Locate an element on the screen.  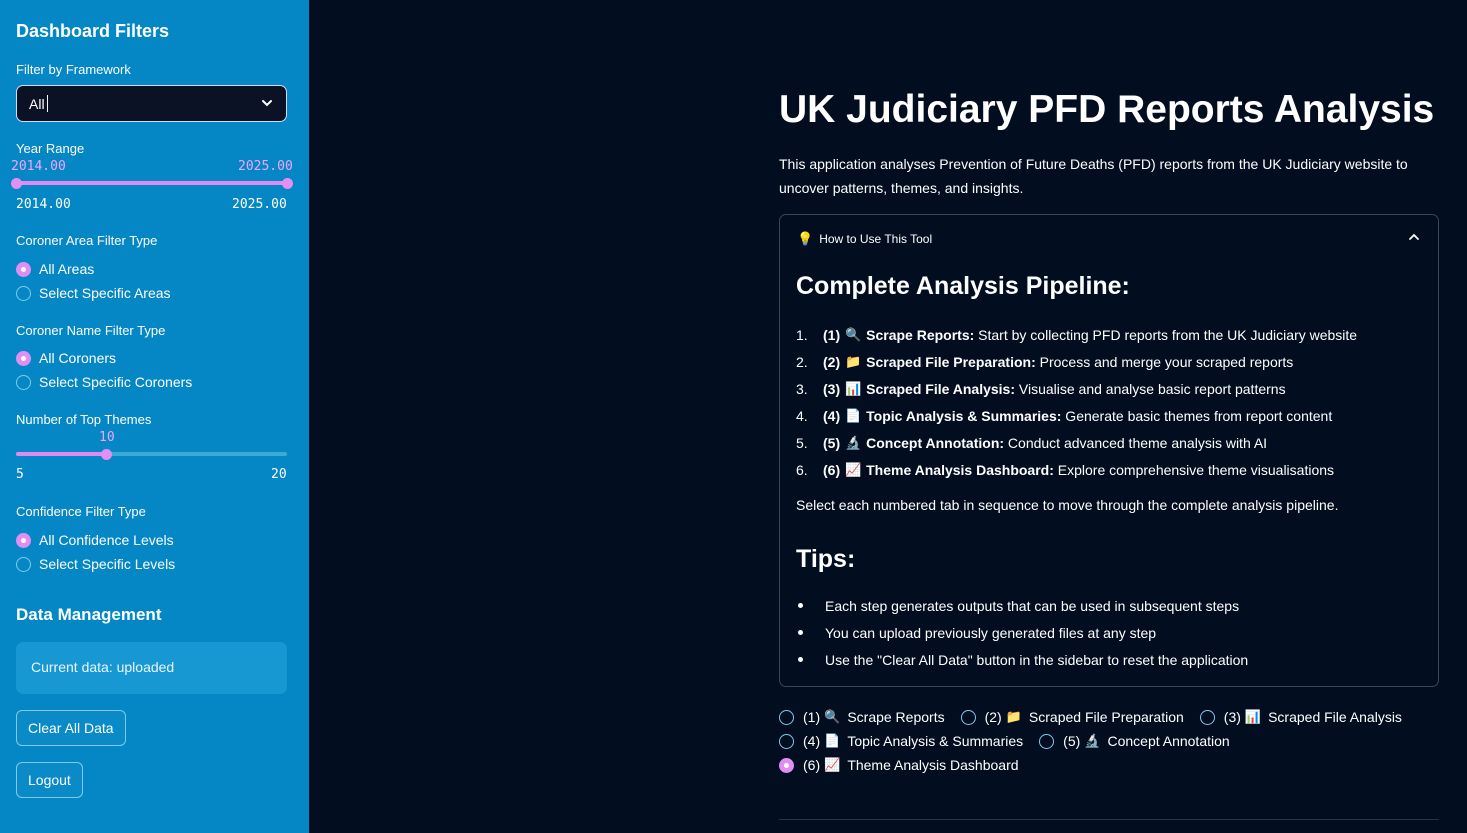
step-name: Scraped File Analysis: is located at coordinates (940, 388).